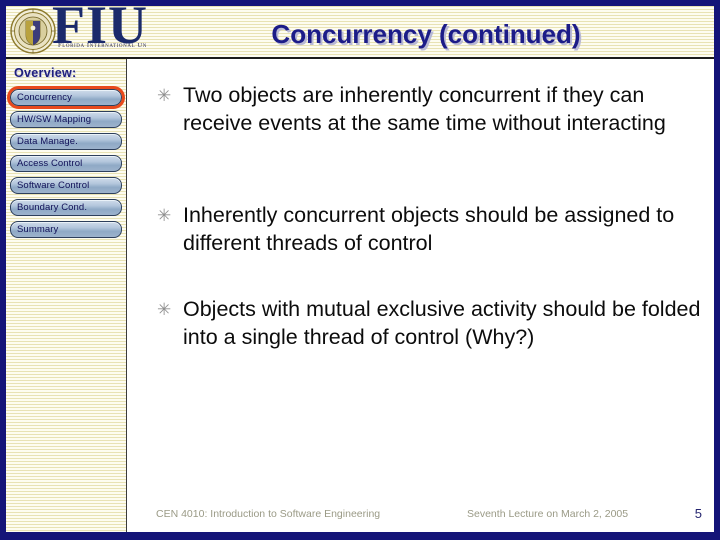  What do you see at coordinates (66, 229) in the screenshot?
I see `sidebar-item-summary: Summary` at bounding box center [66, 229].